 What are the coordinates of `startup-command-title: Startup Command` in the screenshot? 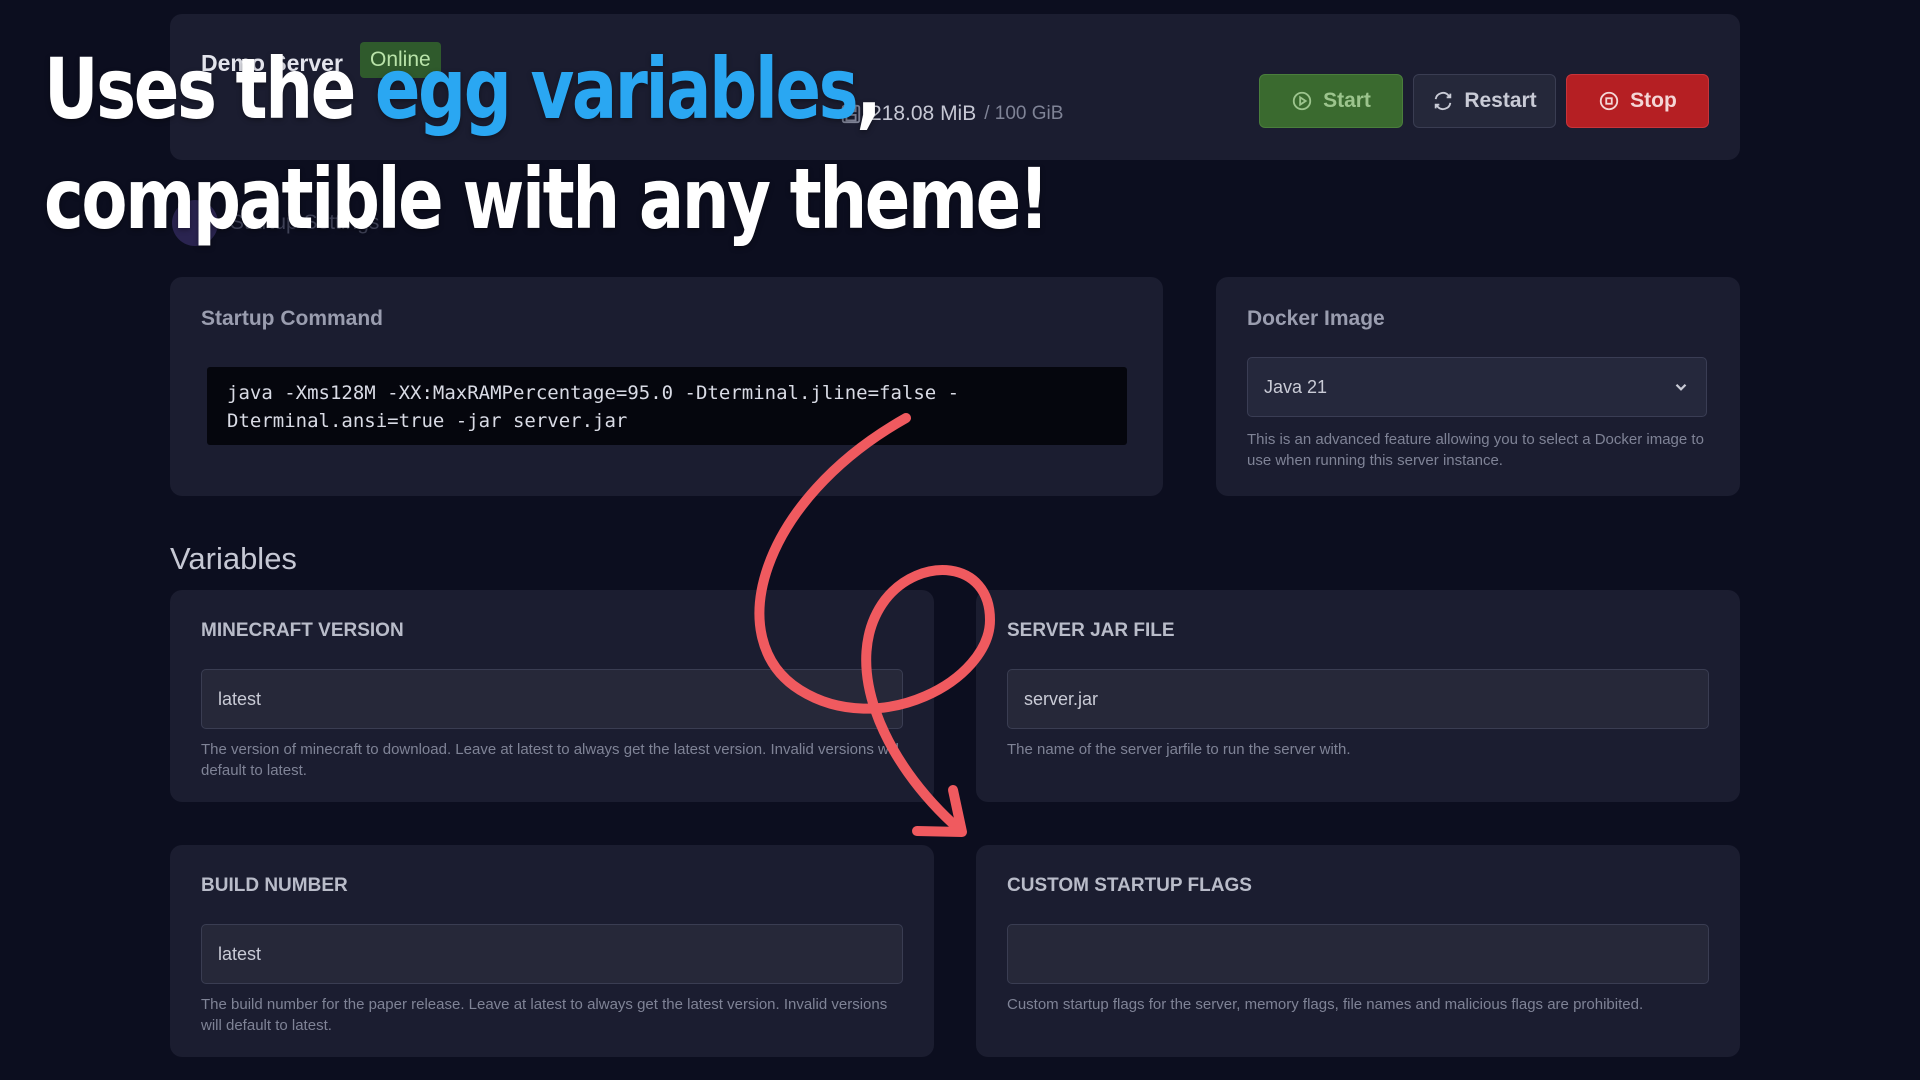 It's located at (292, 318).